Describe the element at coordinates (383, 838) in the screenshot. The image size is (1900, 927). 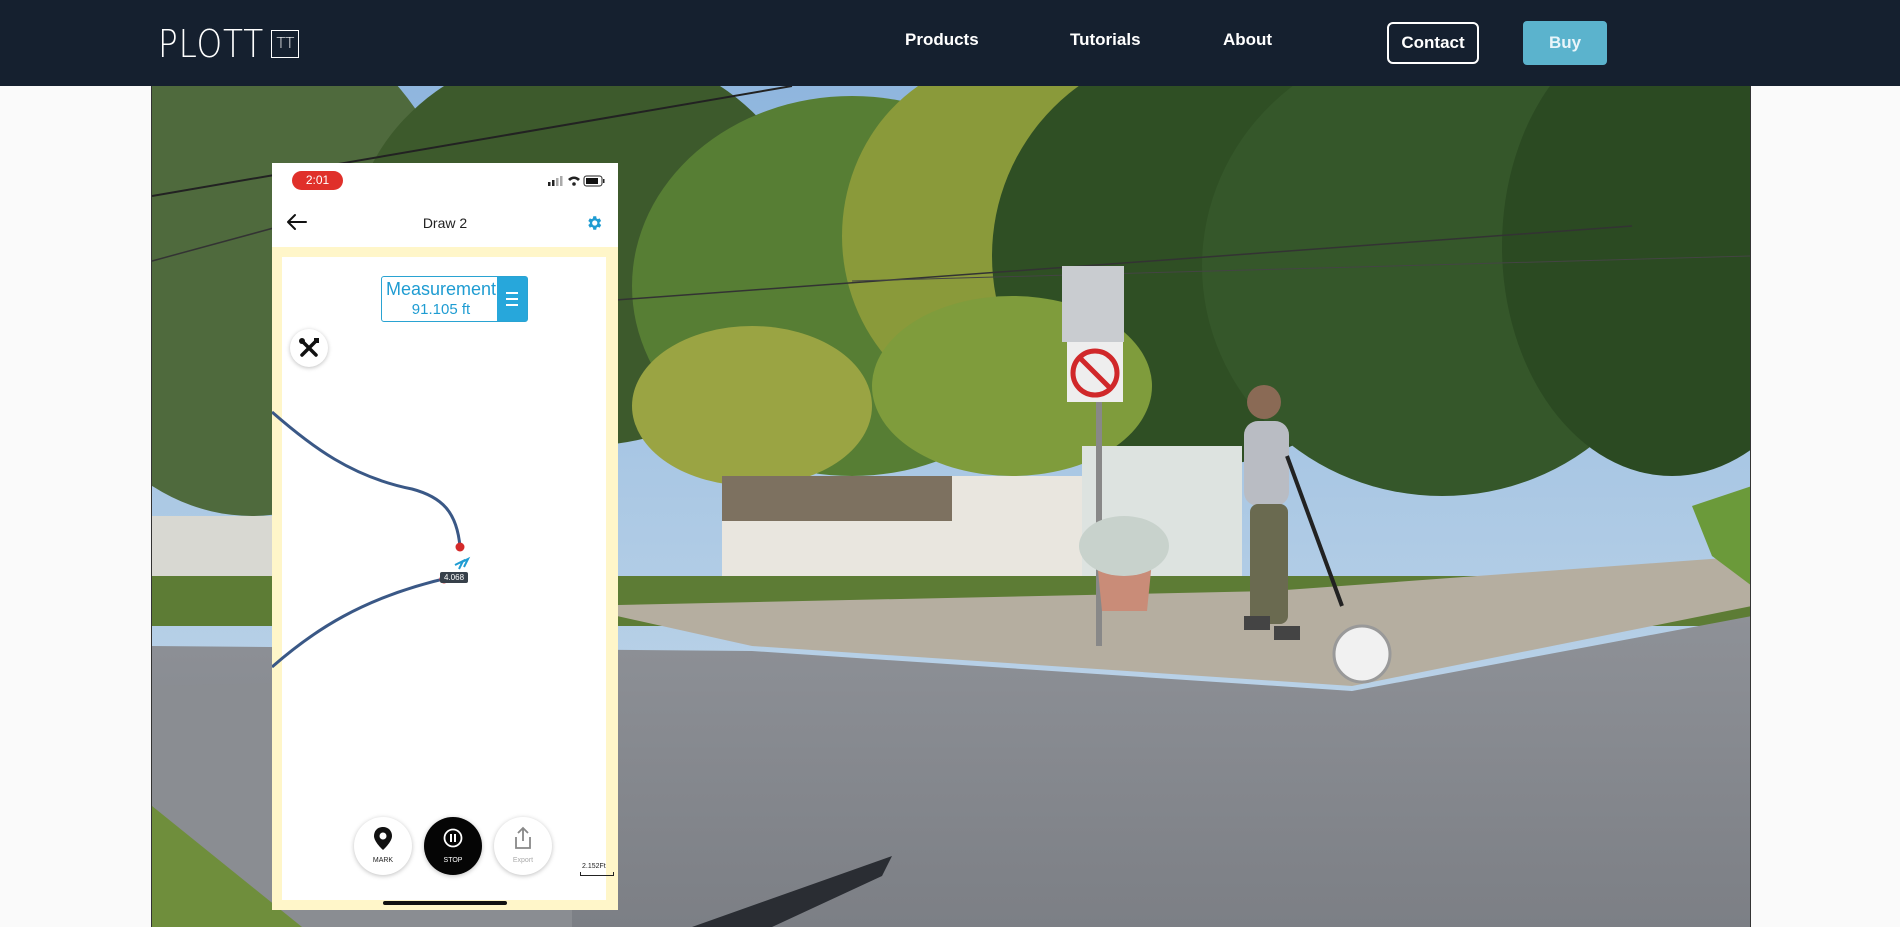
I see `map-pin-icon` at that location.